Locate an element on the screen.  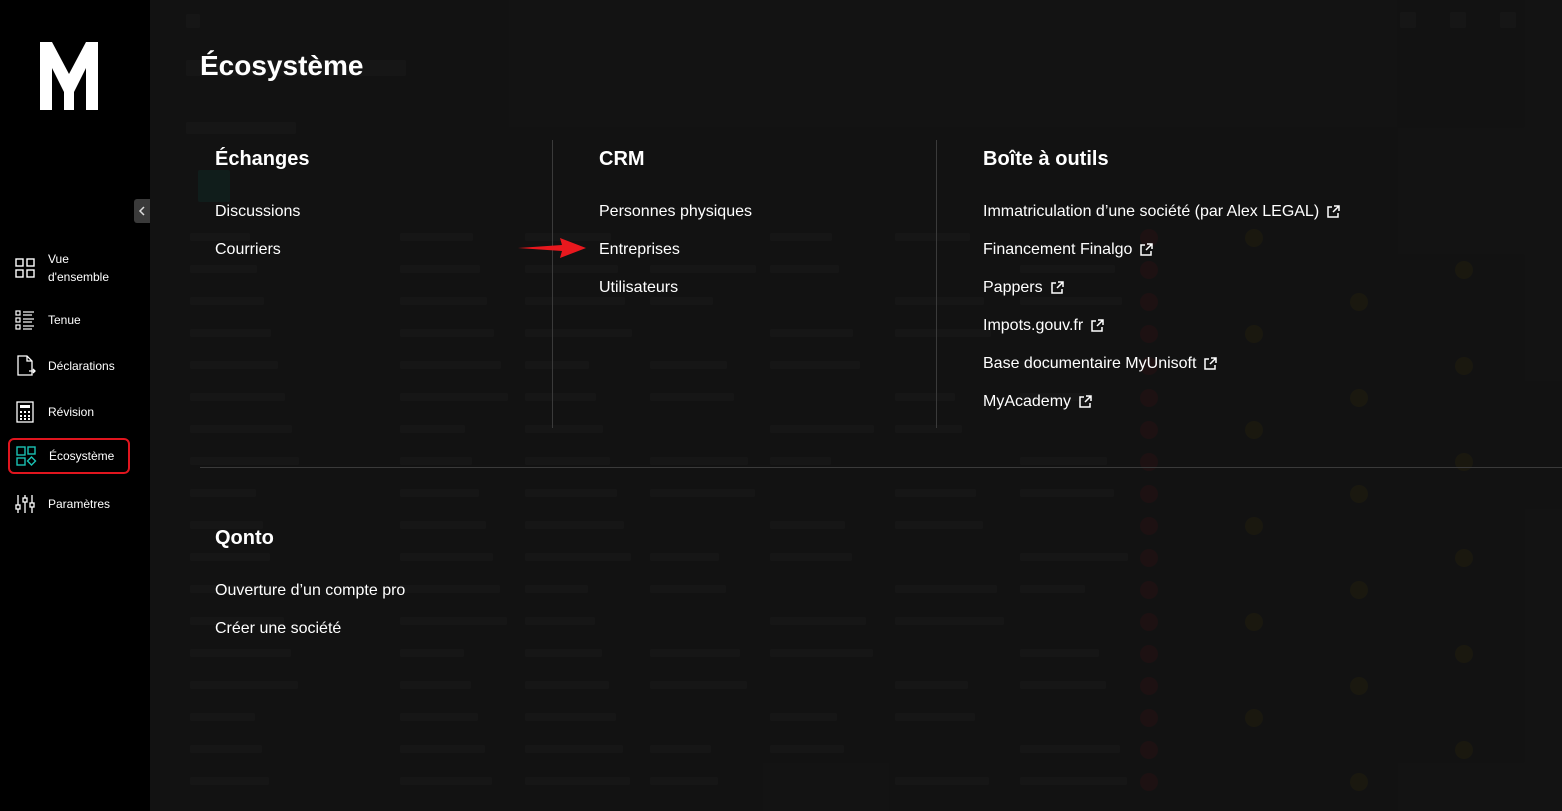
sidebar-item-label: Révision is located at coordinates (71, 412).